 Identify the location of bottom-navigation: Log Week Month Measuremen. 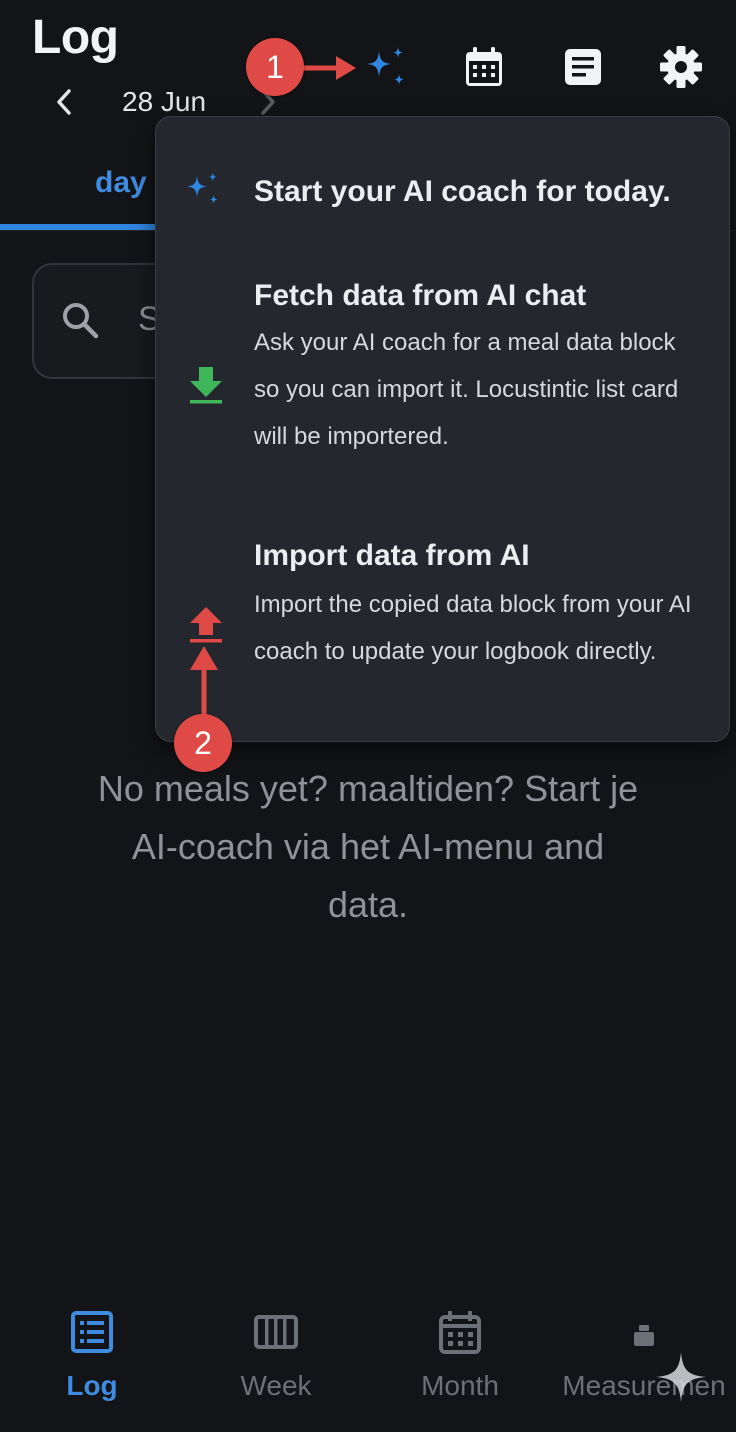
(368, 1361).